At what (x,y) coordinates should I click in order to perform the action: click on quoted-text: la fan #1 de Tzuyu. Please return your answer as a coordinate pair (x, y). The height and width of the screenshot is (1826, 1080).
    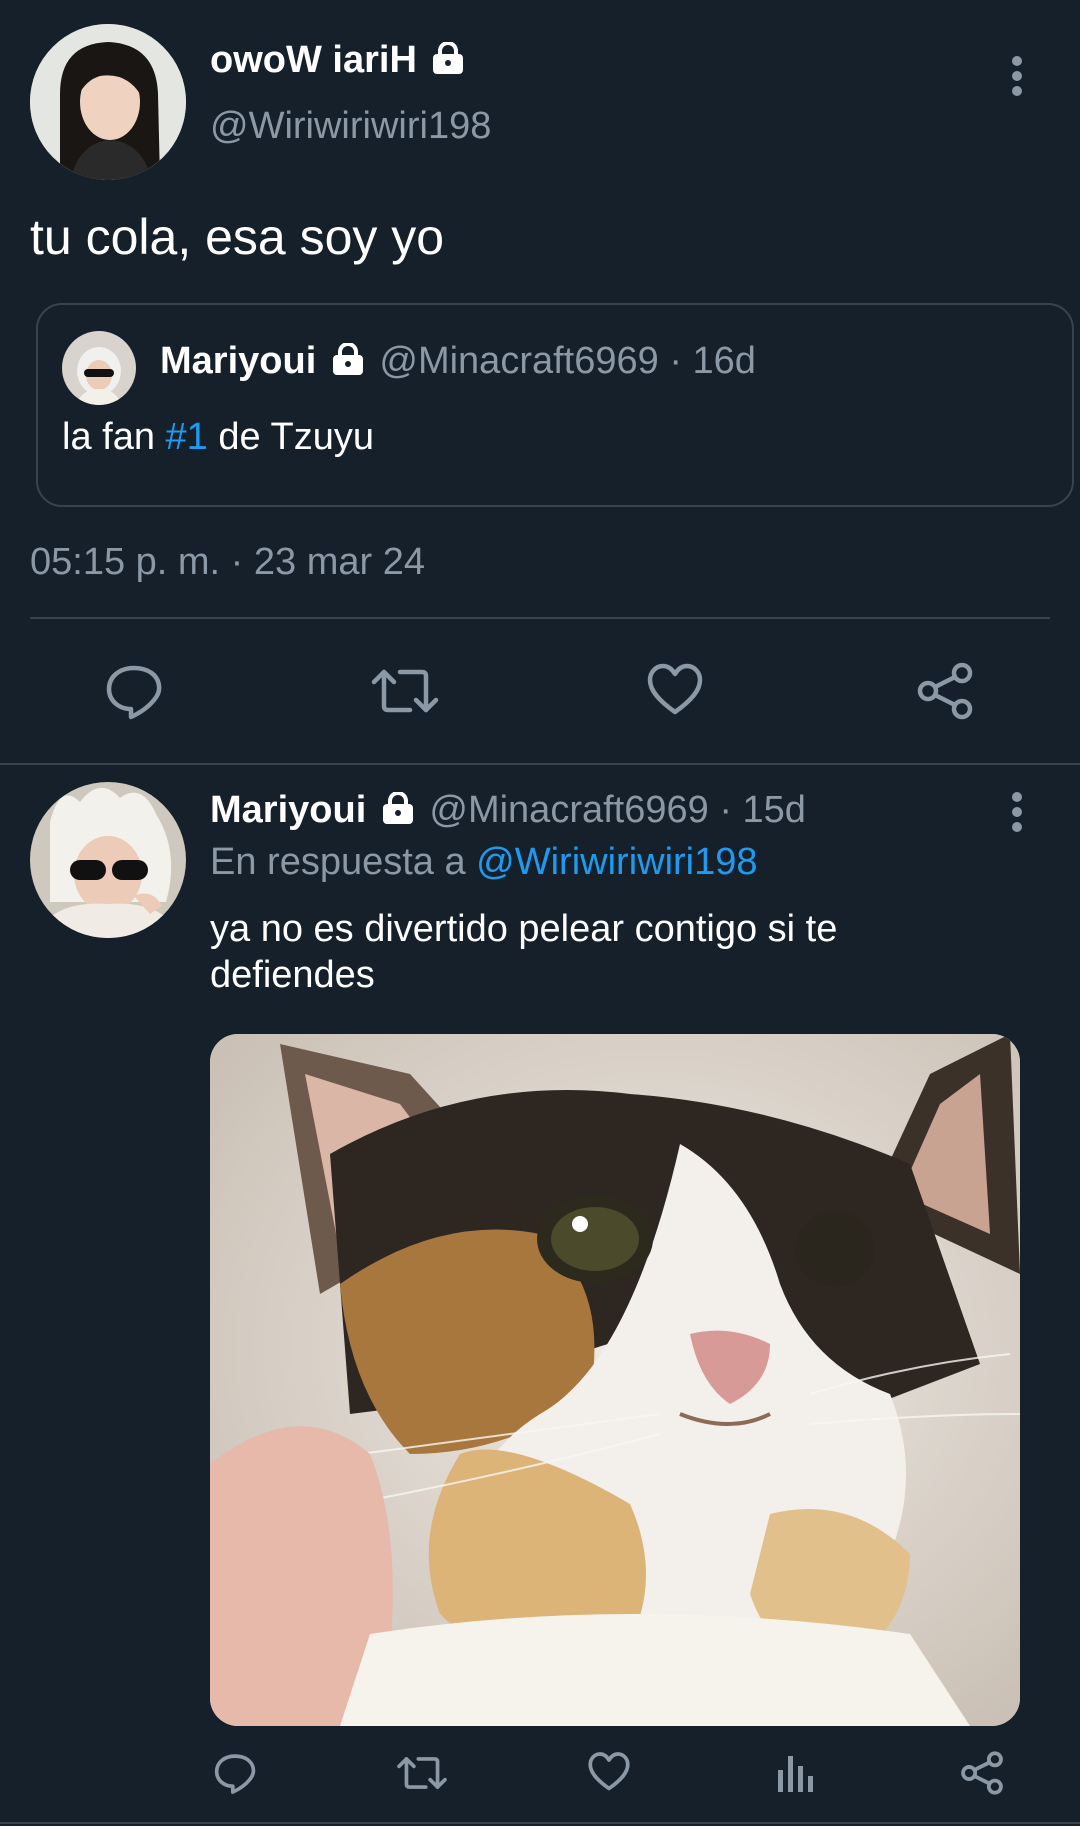
    Looking at the image, I should click on (218, 437).